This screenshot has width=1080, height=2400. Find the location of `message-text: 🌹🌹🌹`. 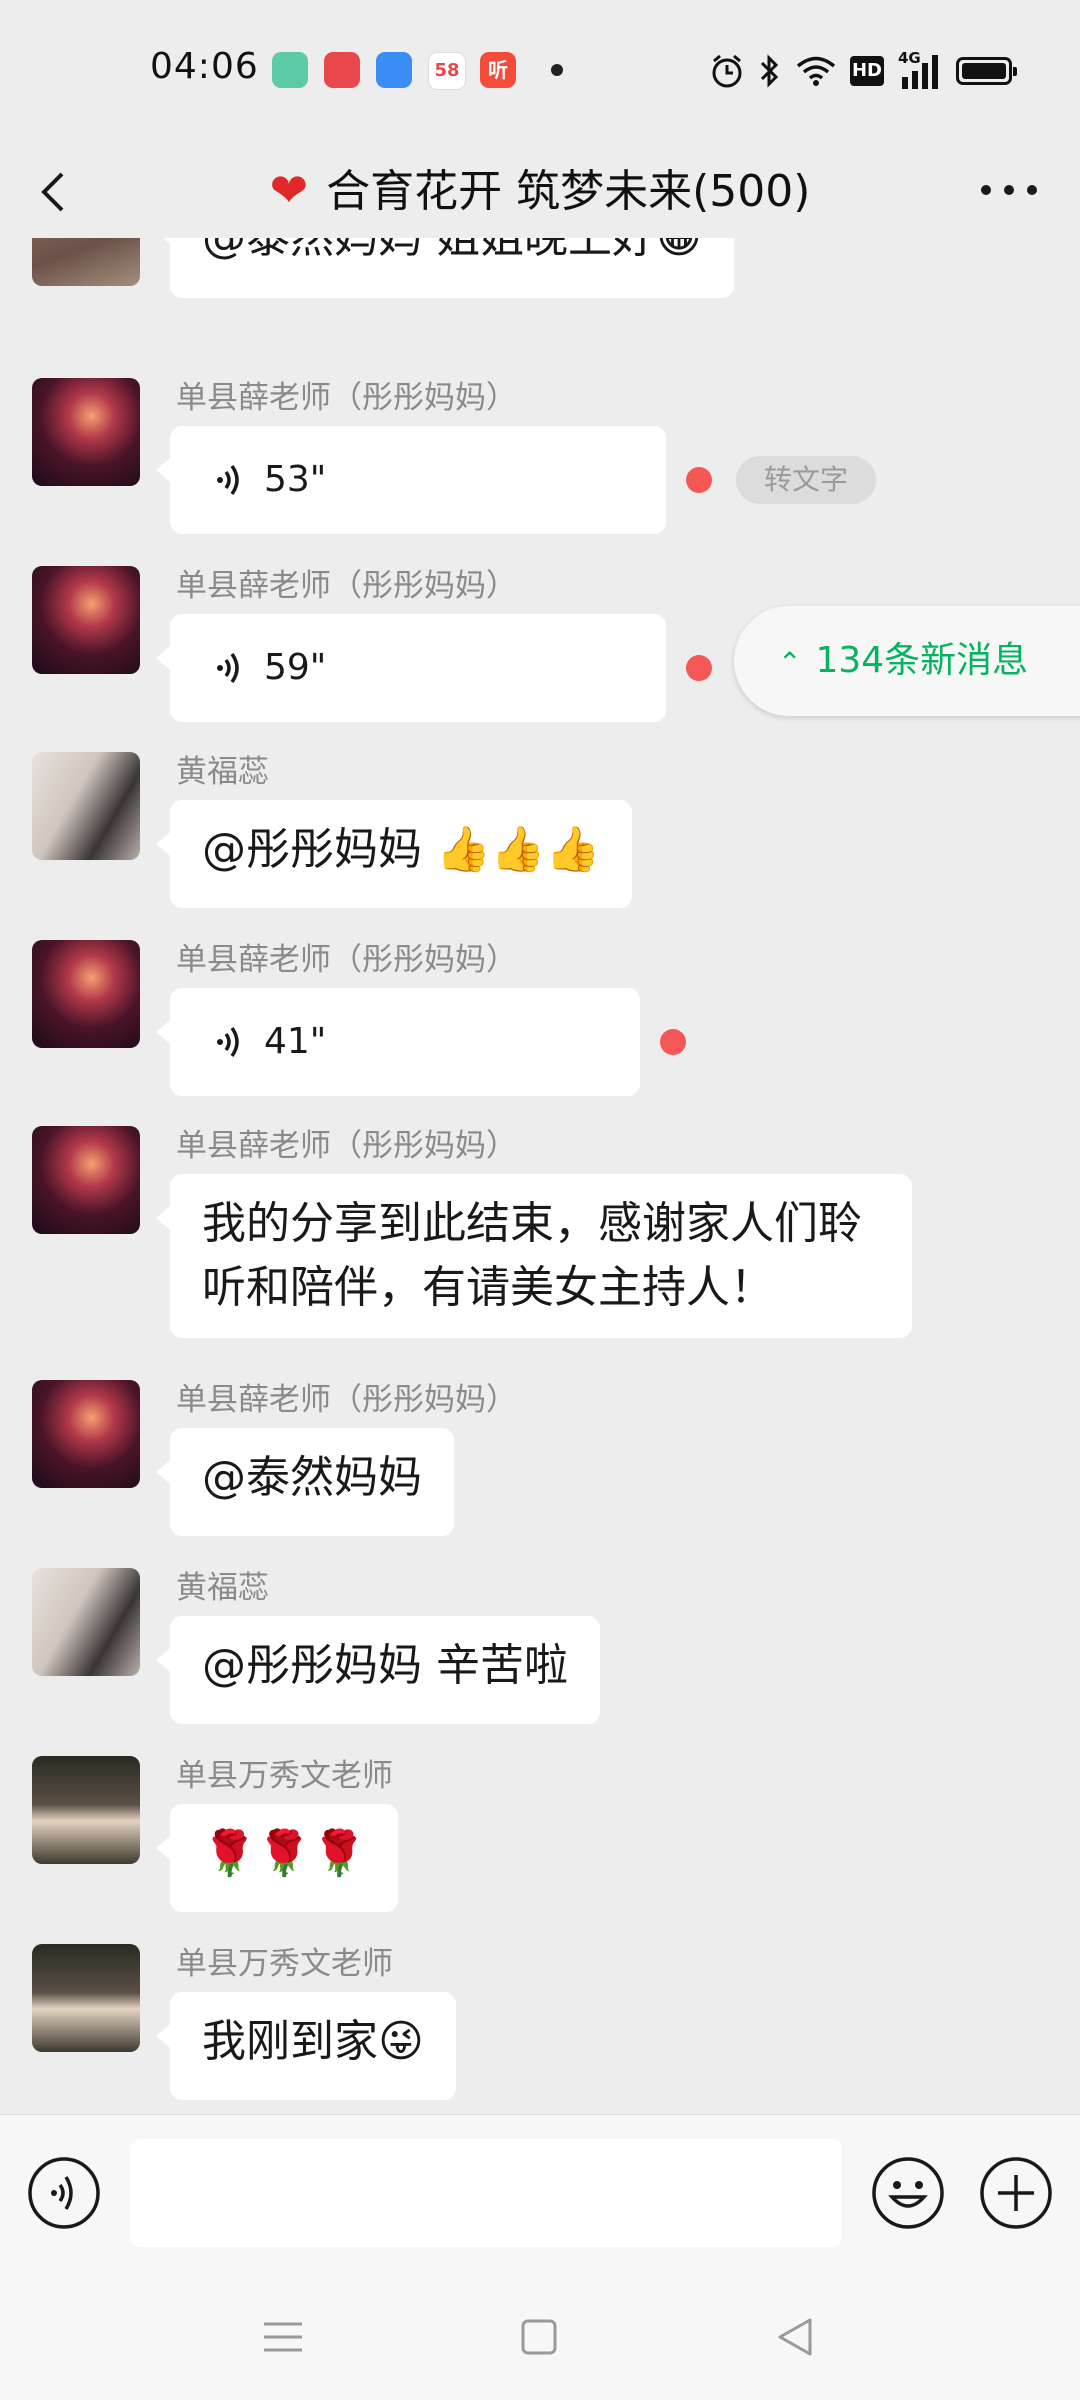

message-text: 🌹🌹🌹 is located at coordinates (284, 1853).